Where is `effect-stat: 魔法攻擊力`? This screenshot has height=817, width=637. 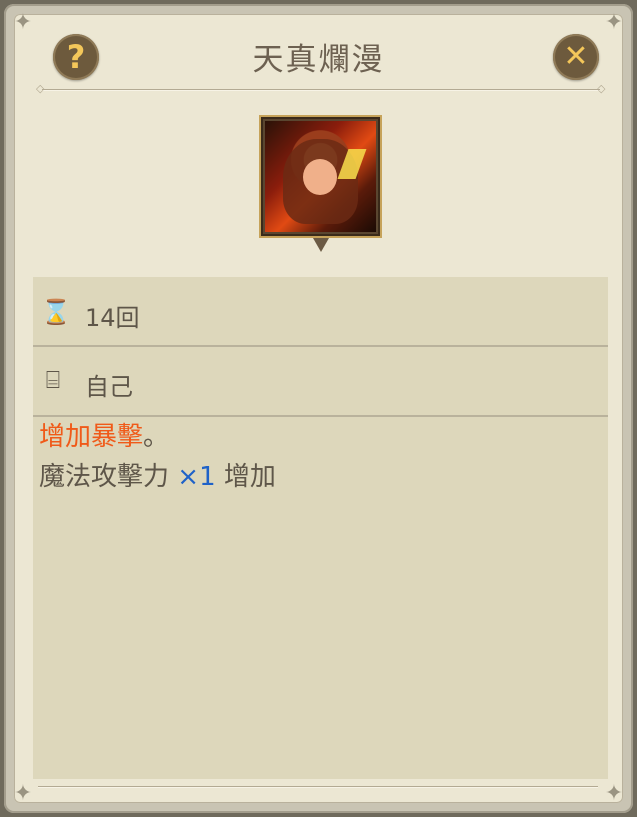 effect-stat: 魔法攻擊力 is located at coordinates (104, 477).